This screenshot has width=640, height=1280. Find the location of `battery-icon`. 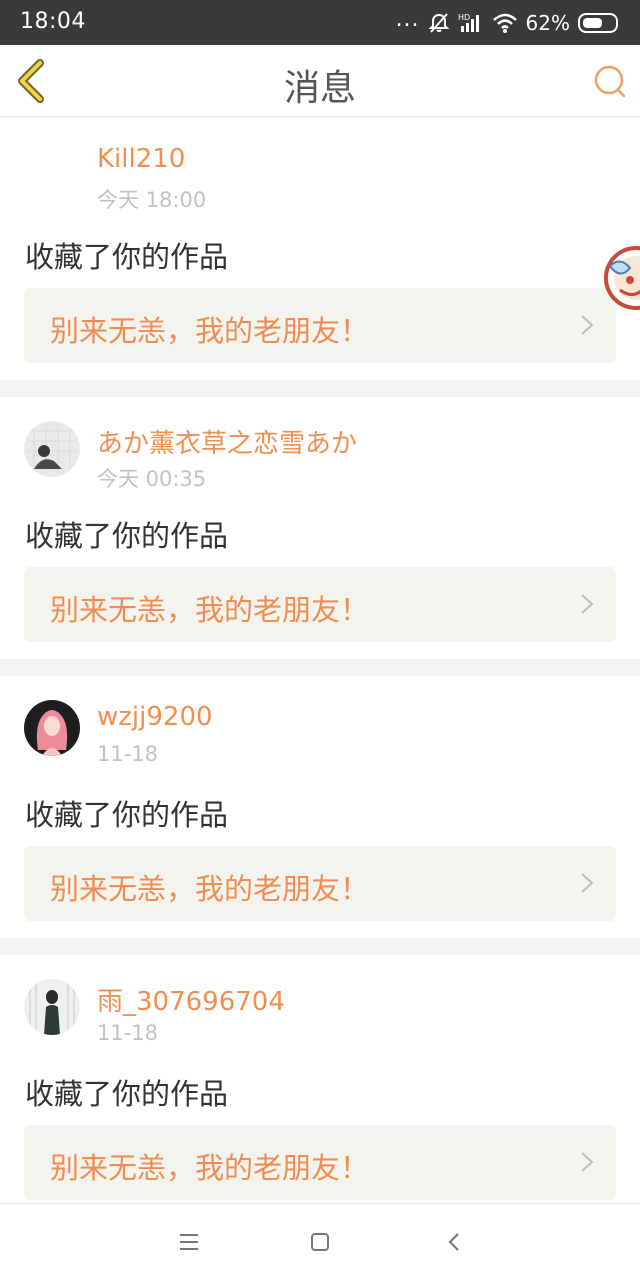

battery-icon is located at coordinates (598, 23).